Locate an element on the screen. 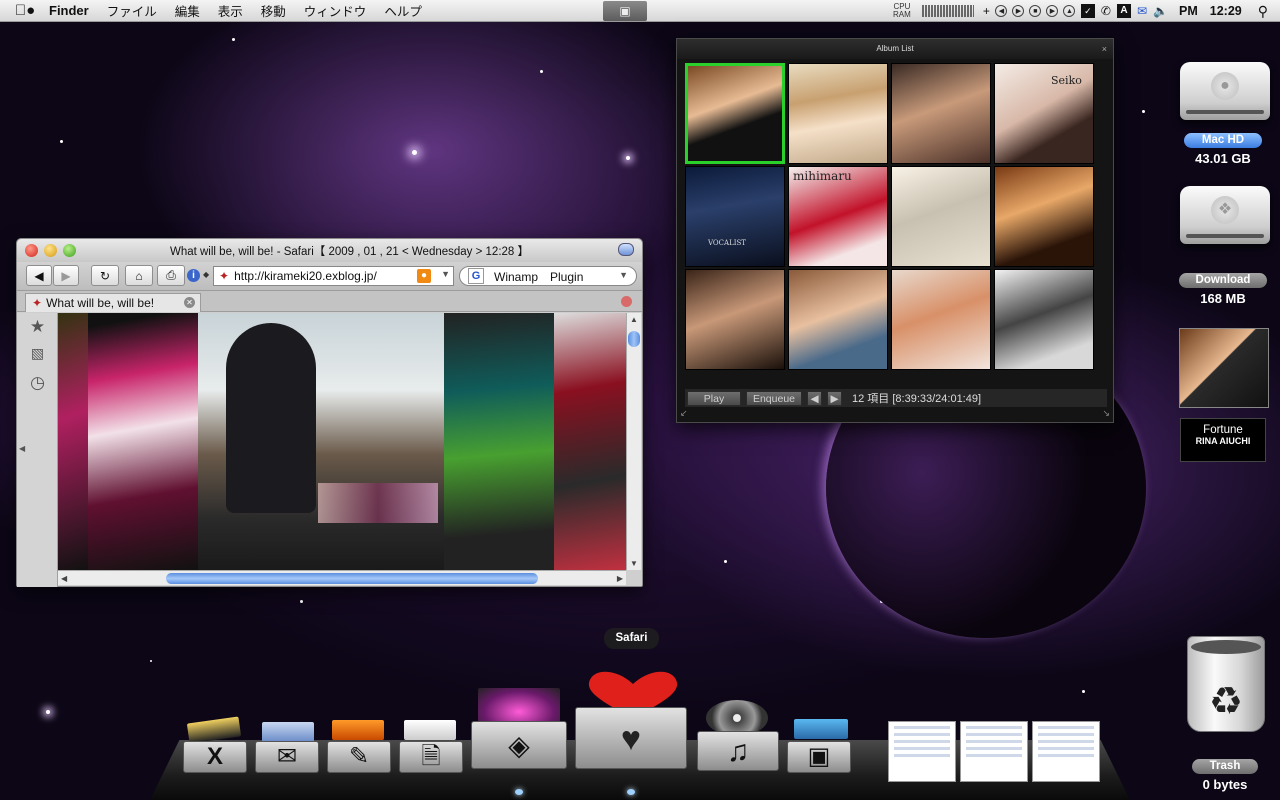 The height and width of the screenshot is (800, 1280). dock-x11-app: X is located at coordinates (215, 757).